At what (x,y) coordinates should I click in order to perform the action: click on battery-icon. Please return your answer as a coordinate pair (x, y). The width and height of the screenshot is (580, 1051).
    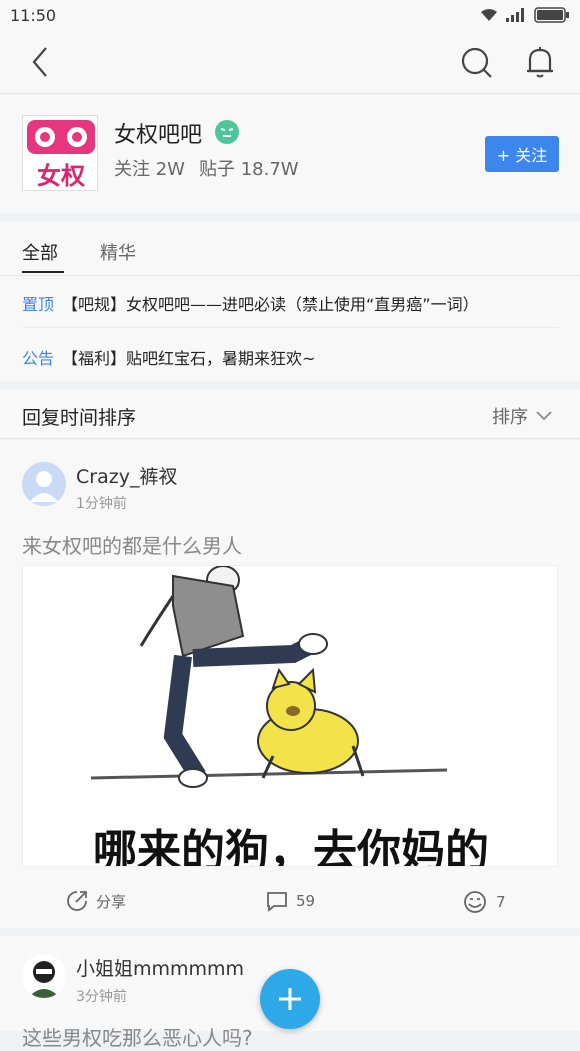
    Looking at the image, I should click on (551, 15).